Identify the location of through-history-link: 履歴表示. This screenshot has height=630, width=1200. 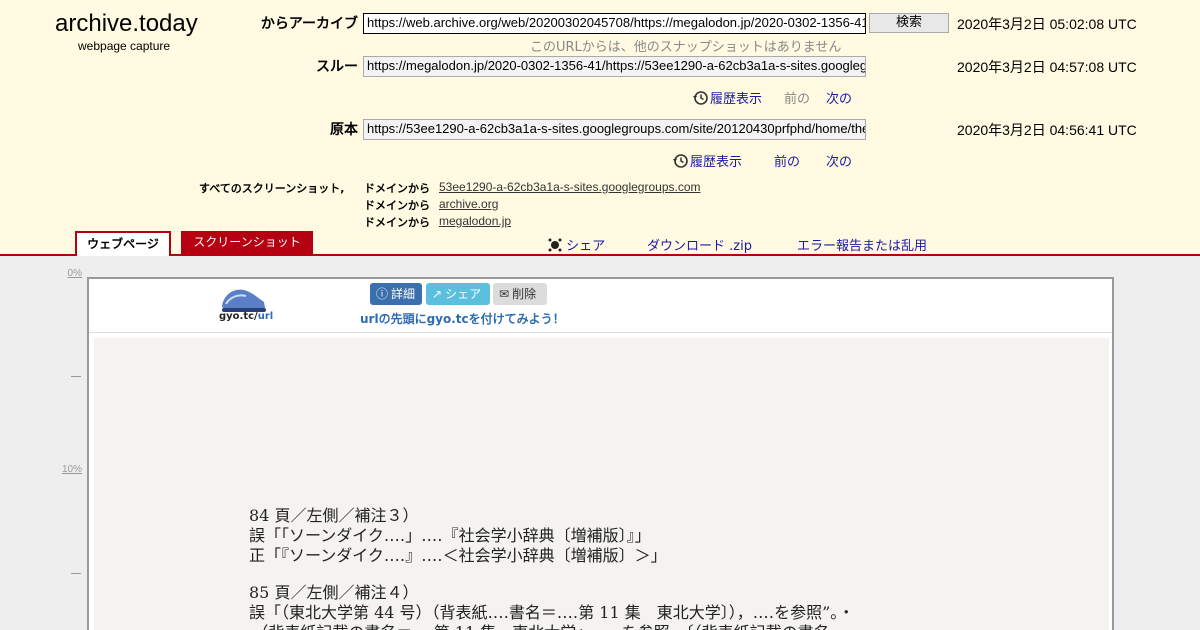
(727, 97).